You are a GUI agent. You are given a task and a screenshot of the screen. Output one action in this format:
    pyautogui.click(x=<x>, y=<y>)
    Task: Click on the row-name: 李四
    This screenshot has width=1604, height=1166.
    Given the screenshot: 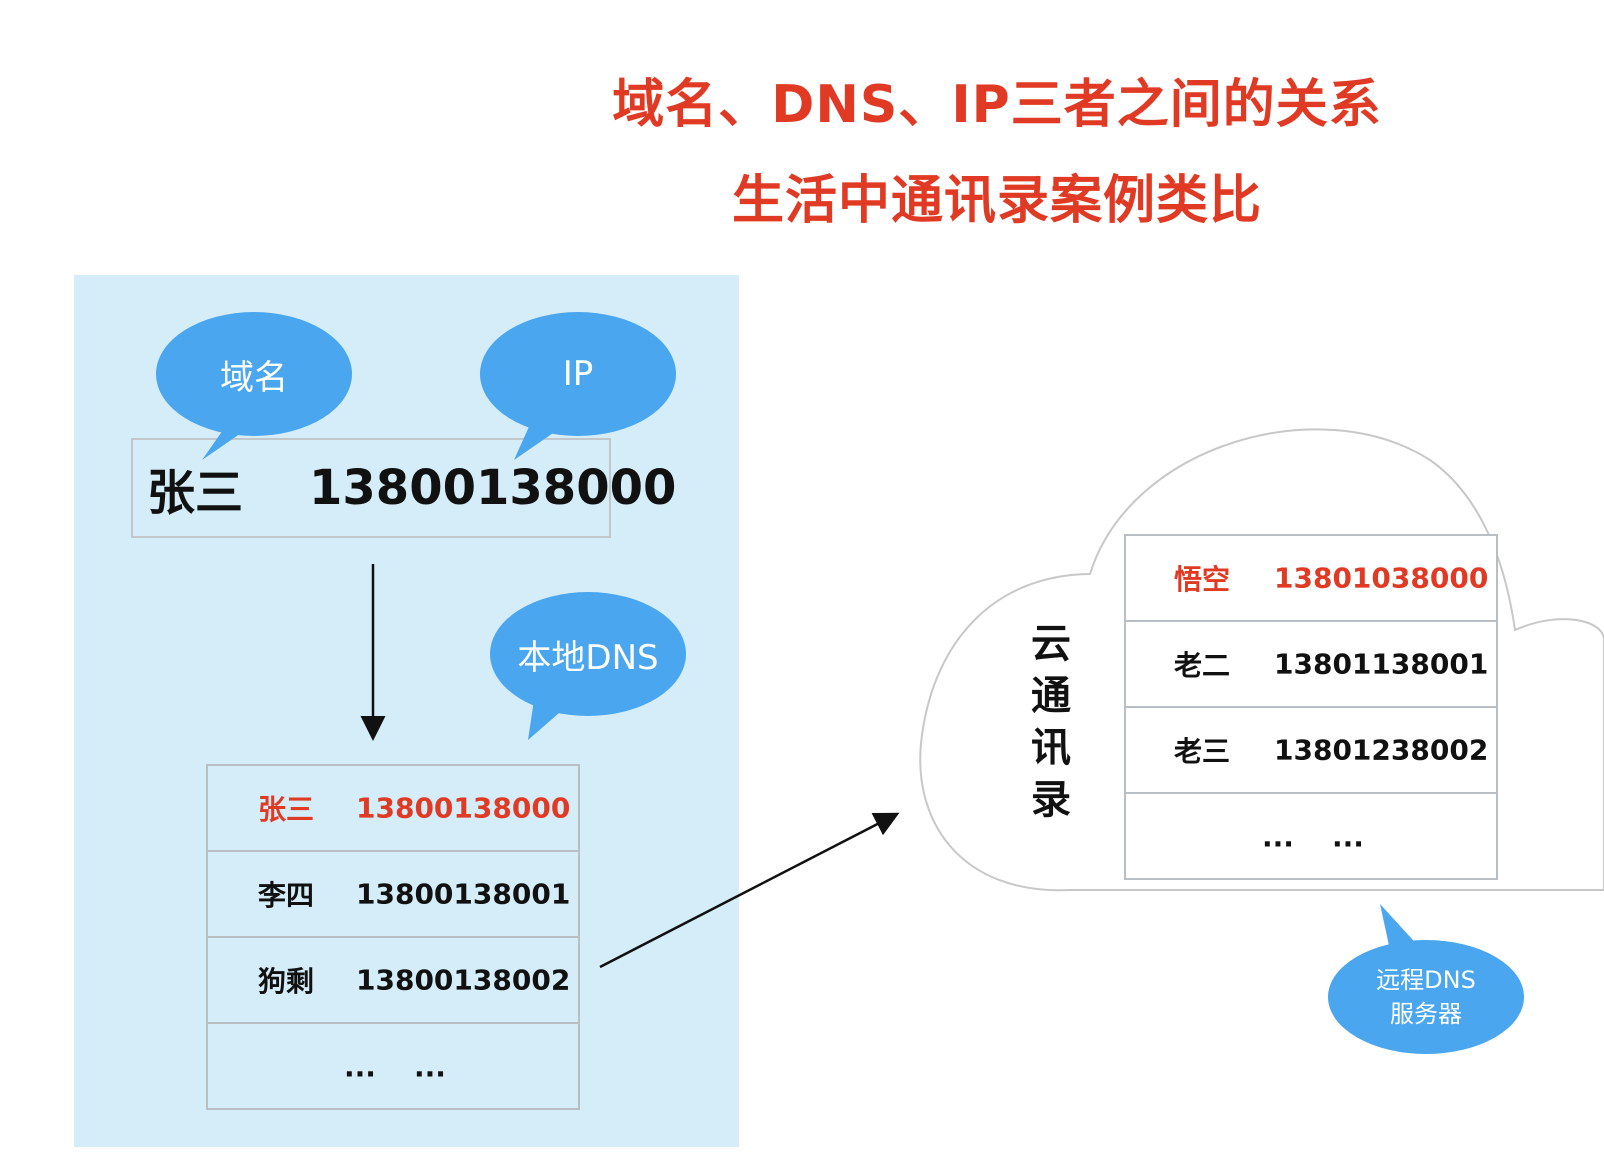 What is the action you would take?
    pyautogui.click(x=286, y=895)
    